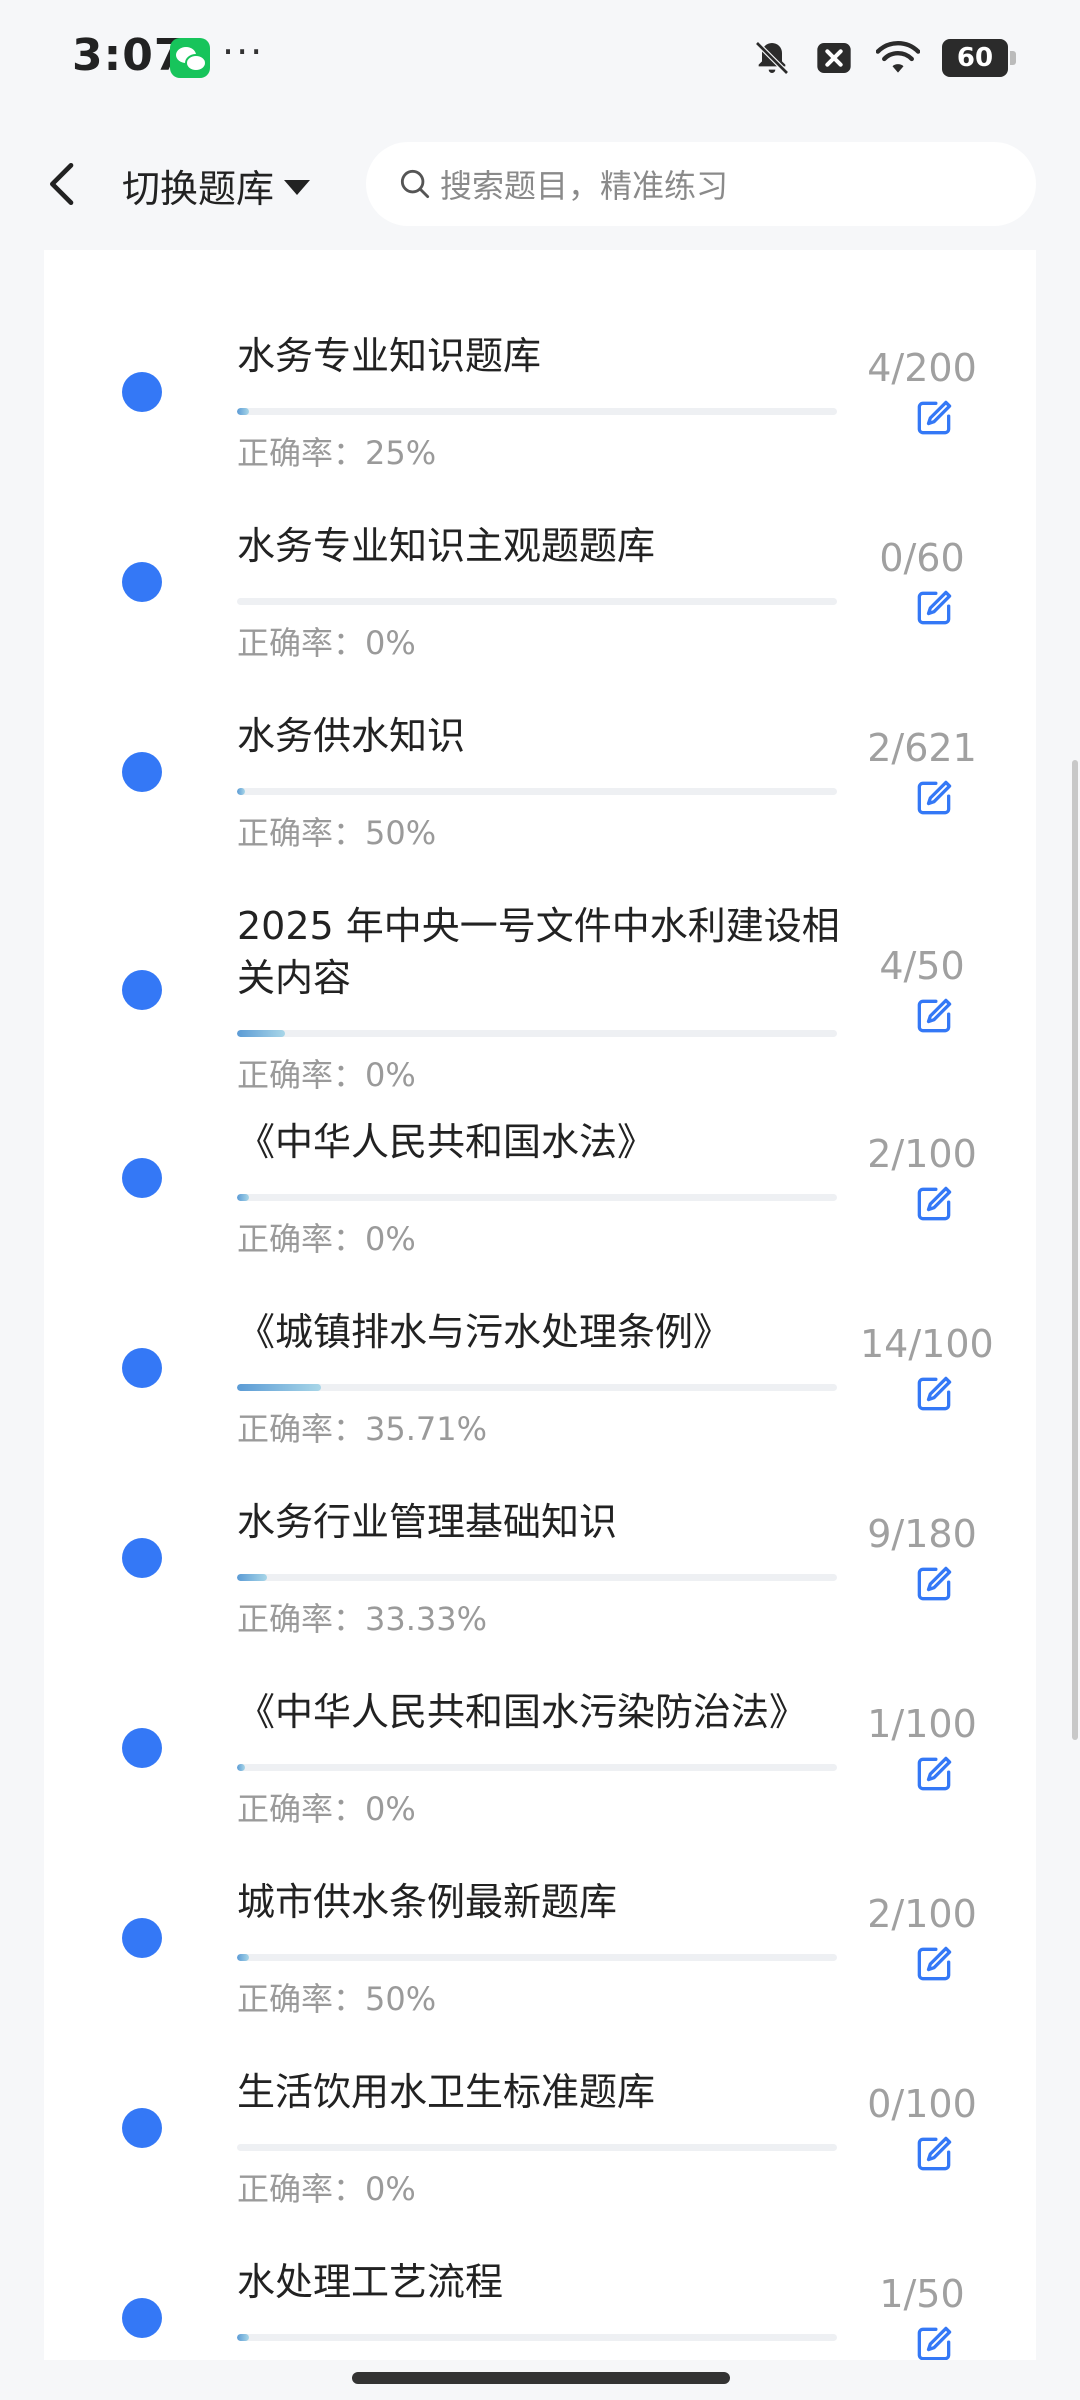 The width and height of the screenshot is (1080, 2400). I want to click on progress-count: 0/60, so click(922, 558).